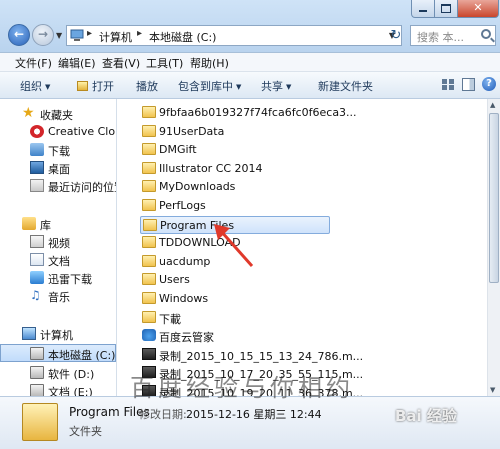 The width and height of the screenshot is (500, 449). I want to click on details-modified-value: 2015-12-16 星期三 12:44, so click(254, 414).